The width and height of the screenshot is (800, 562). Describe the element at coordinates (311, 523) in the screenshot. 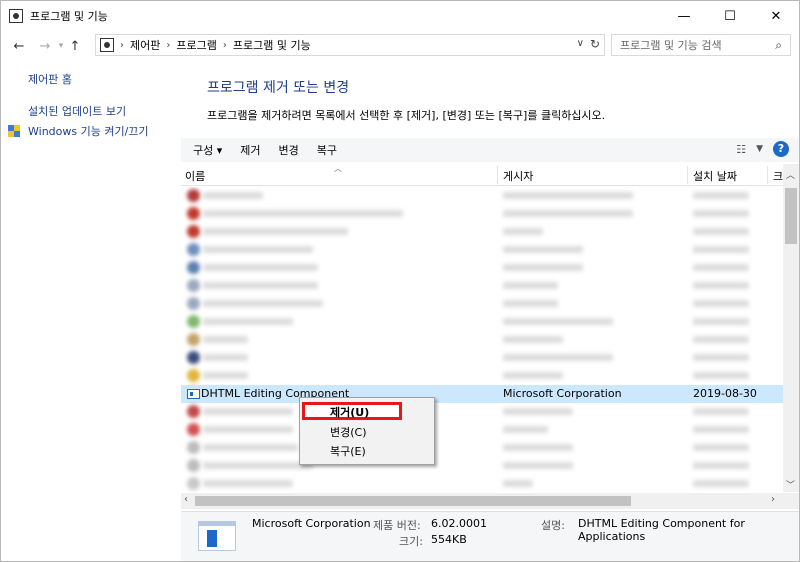

I see `details-publisher: Microsoft Corporation` at that location.